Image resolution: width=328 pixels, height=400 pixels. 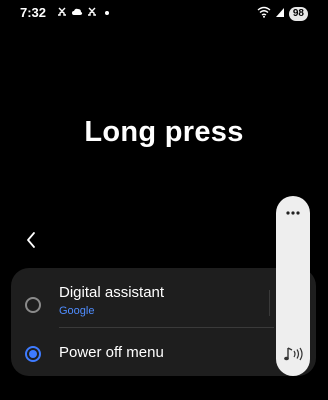 What do you see at coordinates (166, 327) in the screenshot?
I see `row-divider` at bounding box center [166, 327].